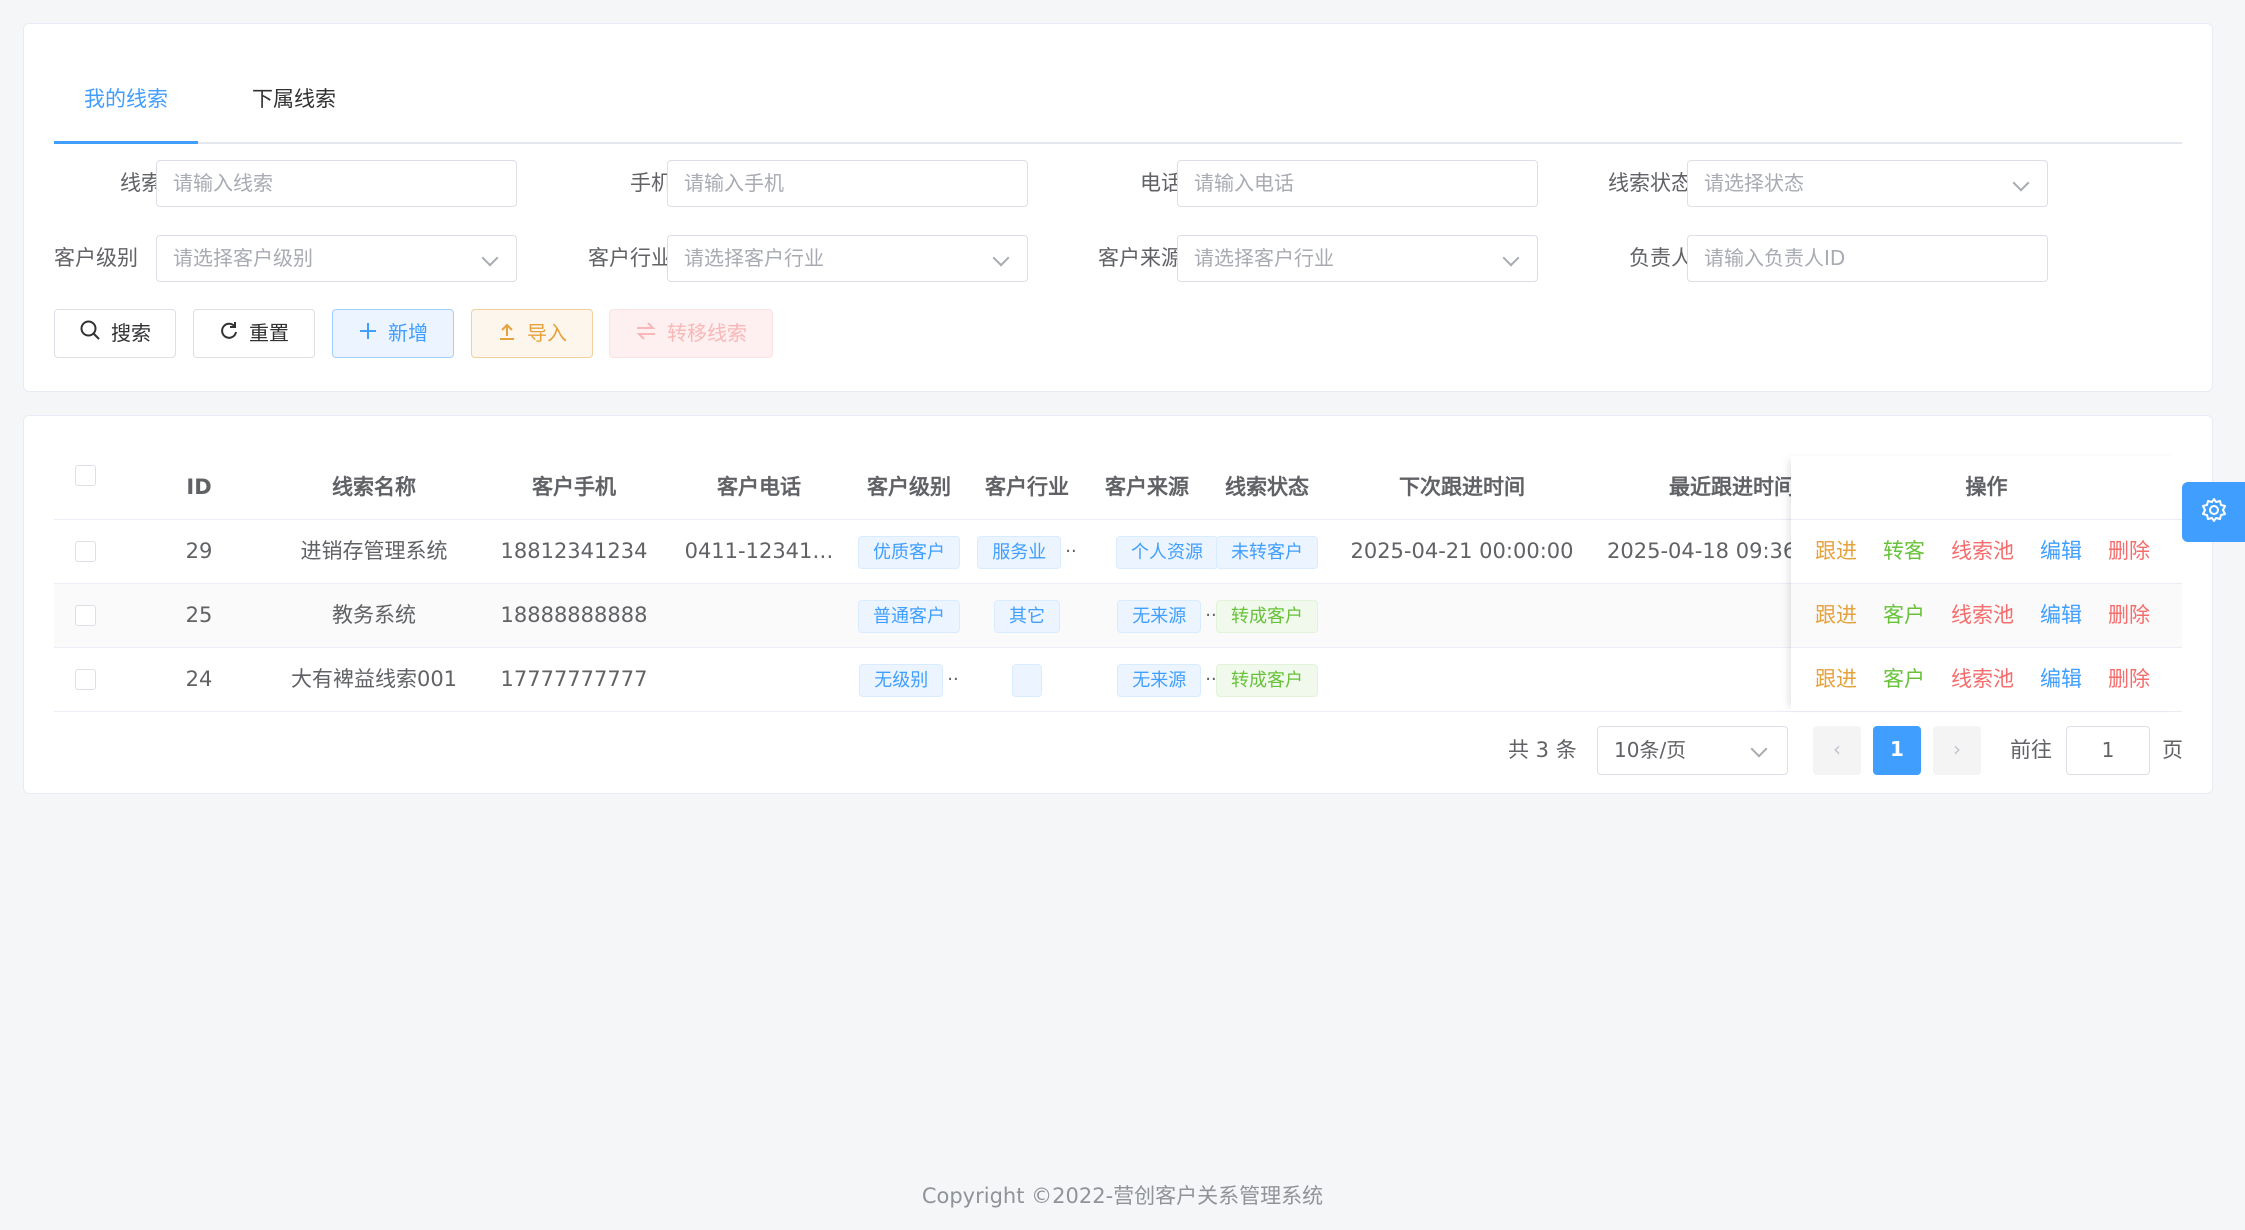  I want to click on import-button-label: 导入, so click(547, 333).